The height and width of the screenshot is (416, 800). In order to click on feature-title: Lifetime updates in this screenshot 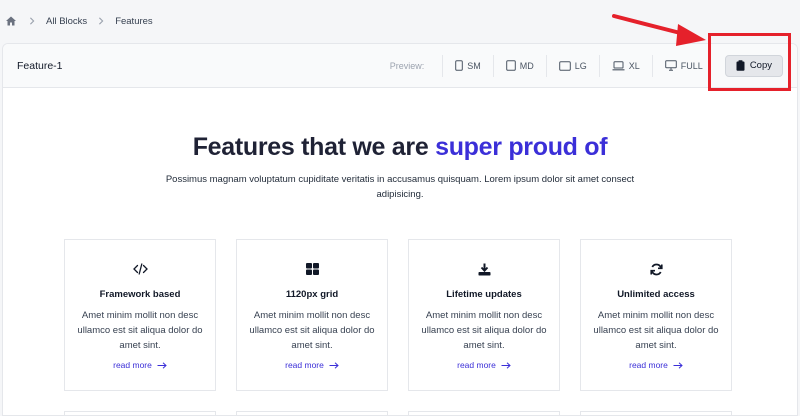, I will do `click(484, 294)`.